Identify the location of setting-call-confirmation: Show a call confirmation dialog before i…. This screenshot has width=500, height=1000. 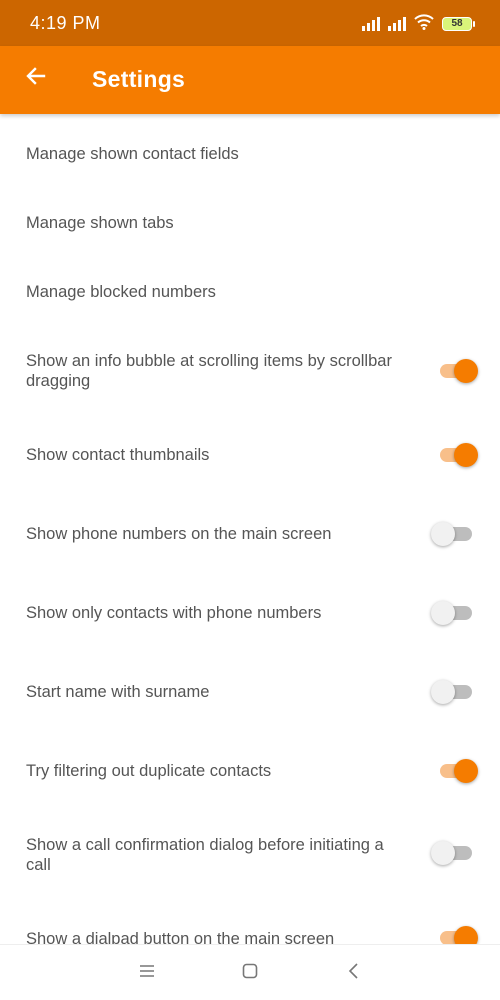
(250, 859).